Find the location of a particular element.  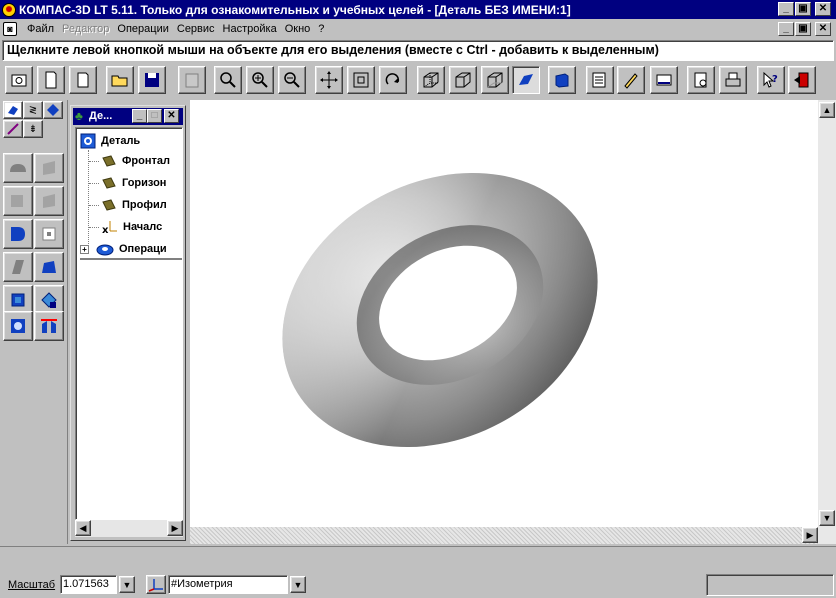

rotate-dim-button is located at coordinates (49, 201).